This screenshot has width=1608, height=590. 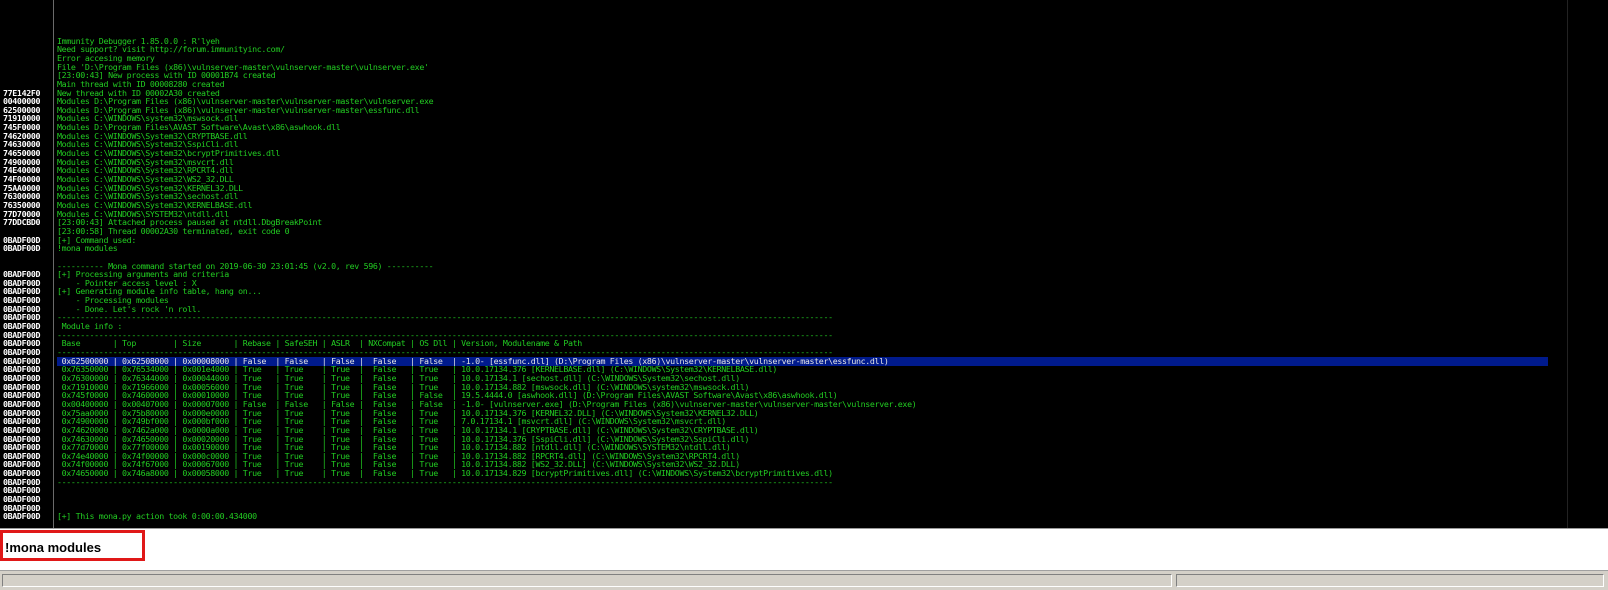 What do you see at coordinates (1587, 271) in the screenshot?
I see `log-scrollbar` at bounding box center [1587, 271].